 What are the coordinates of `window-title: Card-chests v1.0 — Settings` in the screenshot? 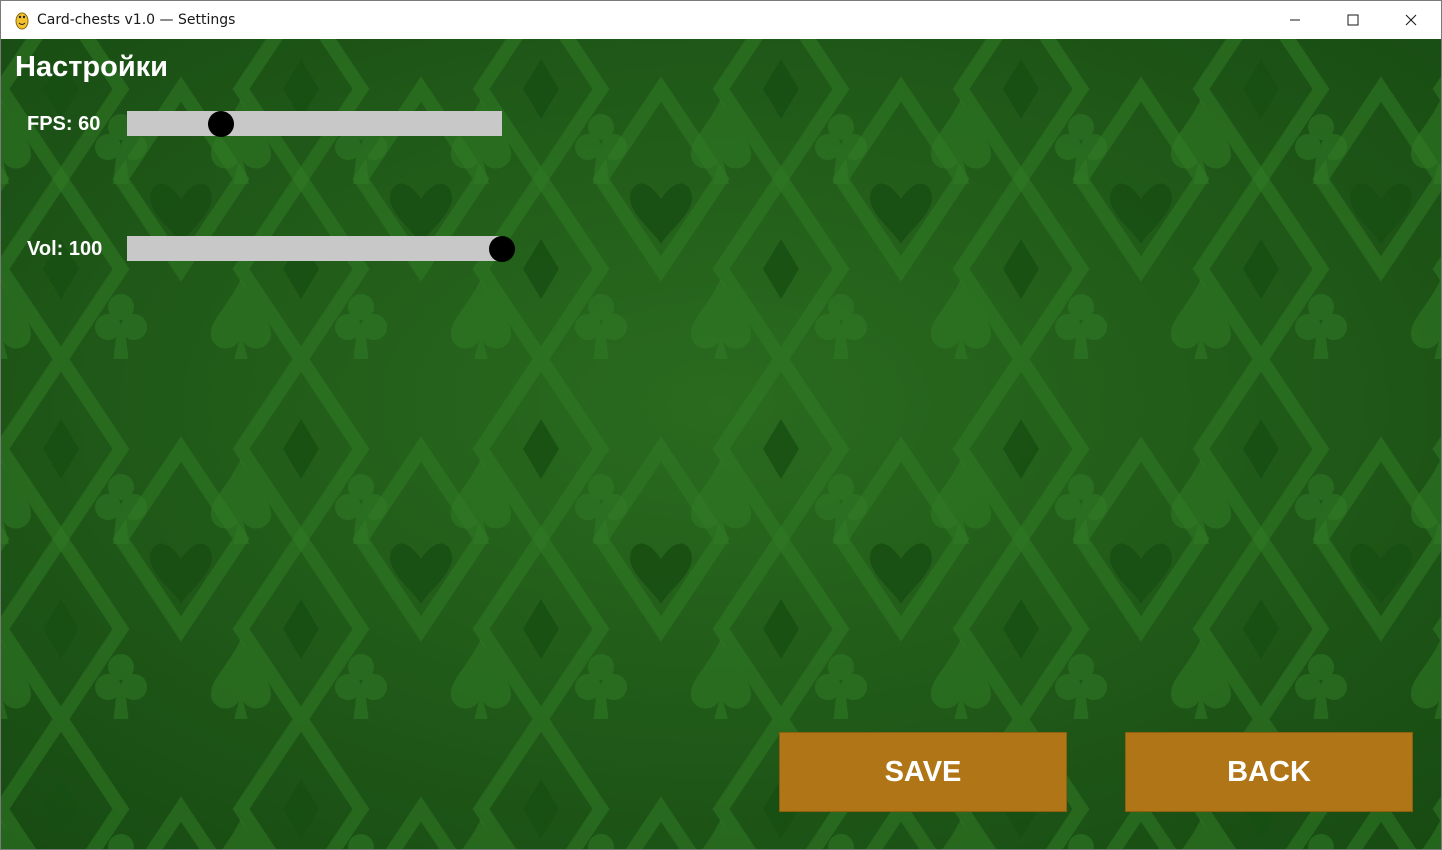 It's located at (136, 20).